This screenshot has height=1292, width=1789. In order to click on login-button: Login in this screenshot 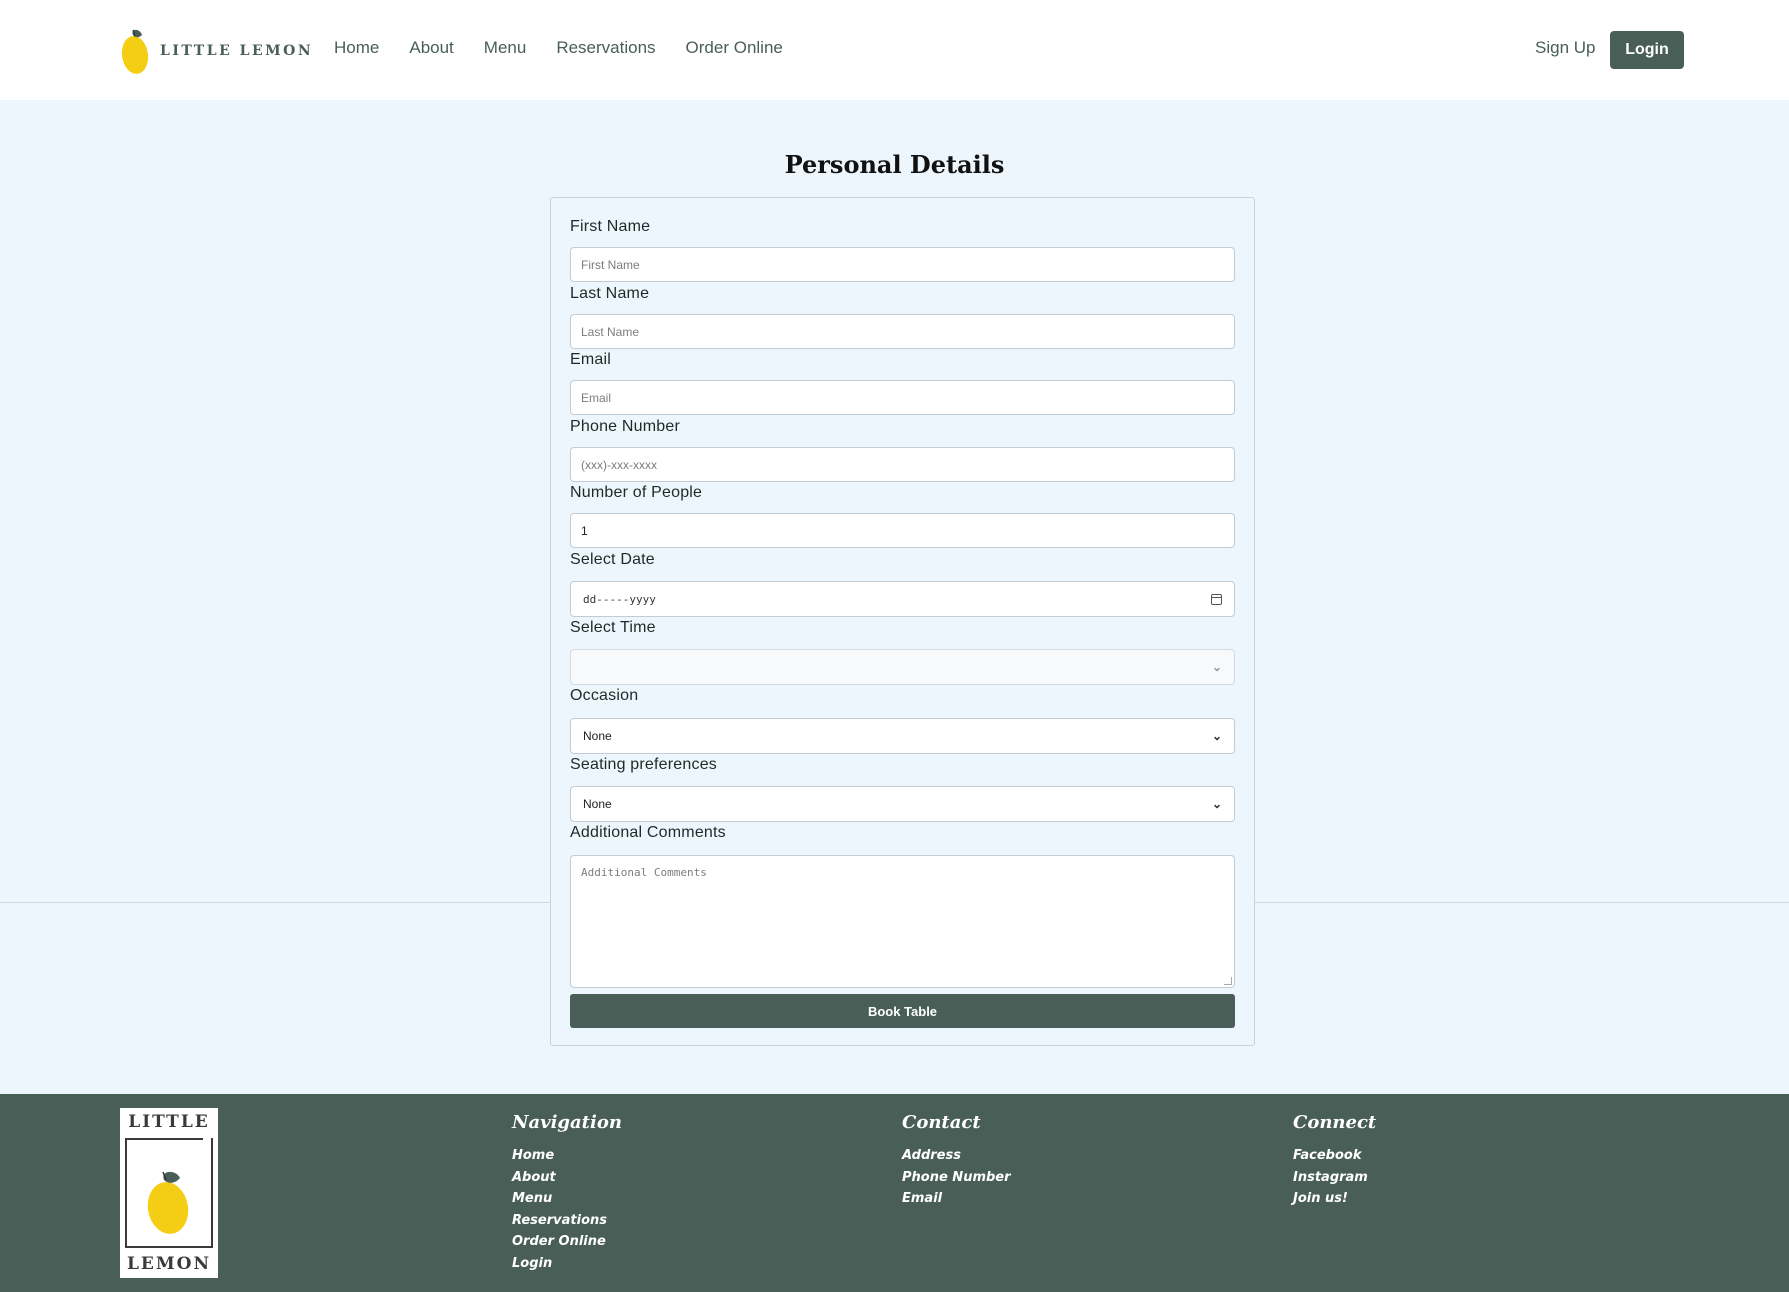, I will do `click(1647, 50)`.